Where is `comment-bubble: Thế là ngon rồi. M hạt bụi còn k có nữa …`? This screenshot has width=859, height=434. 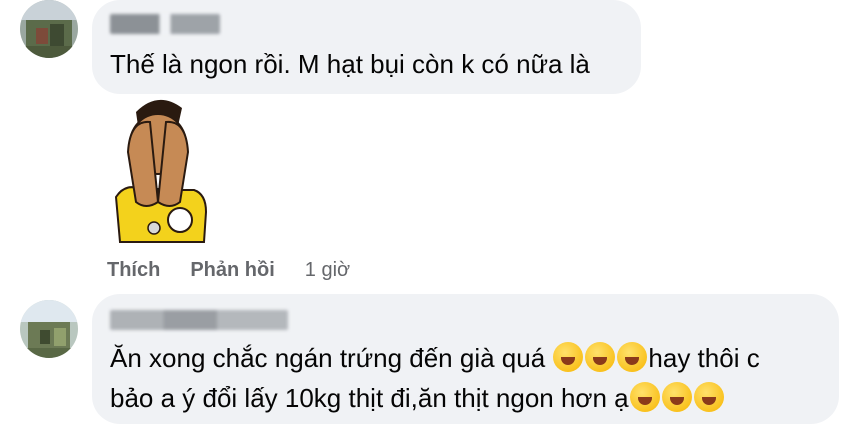
comment-bubble: Thế là ngon rồi. M hạt bụi còn k có nữa … is located at coordinates (366, 47).